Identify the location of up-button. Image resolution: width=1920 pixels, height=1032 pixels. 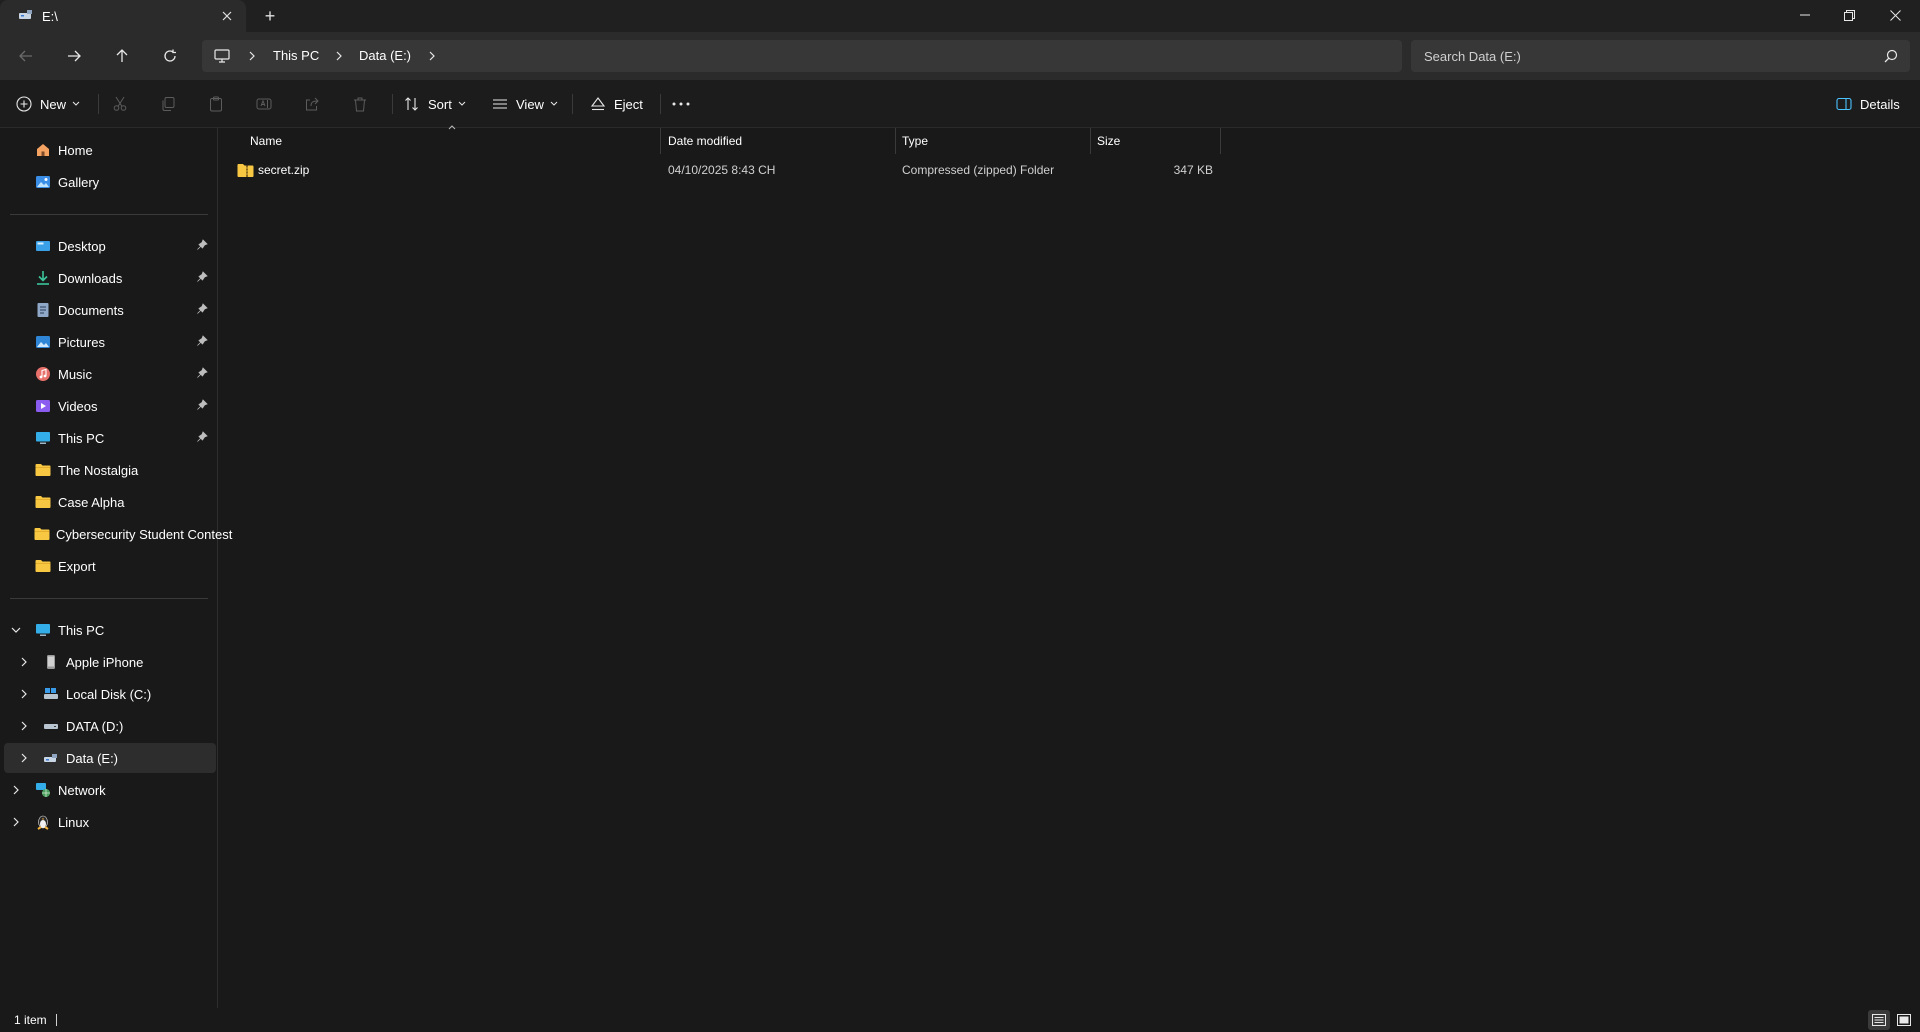
(122, 56).